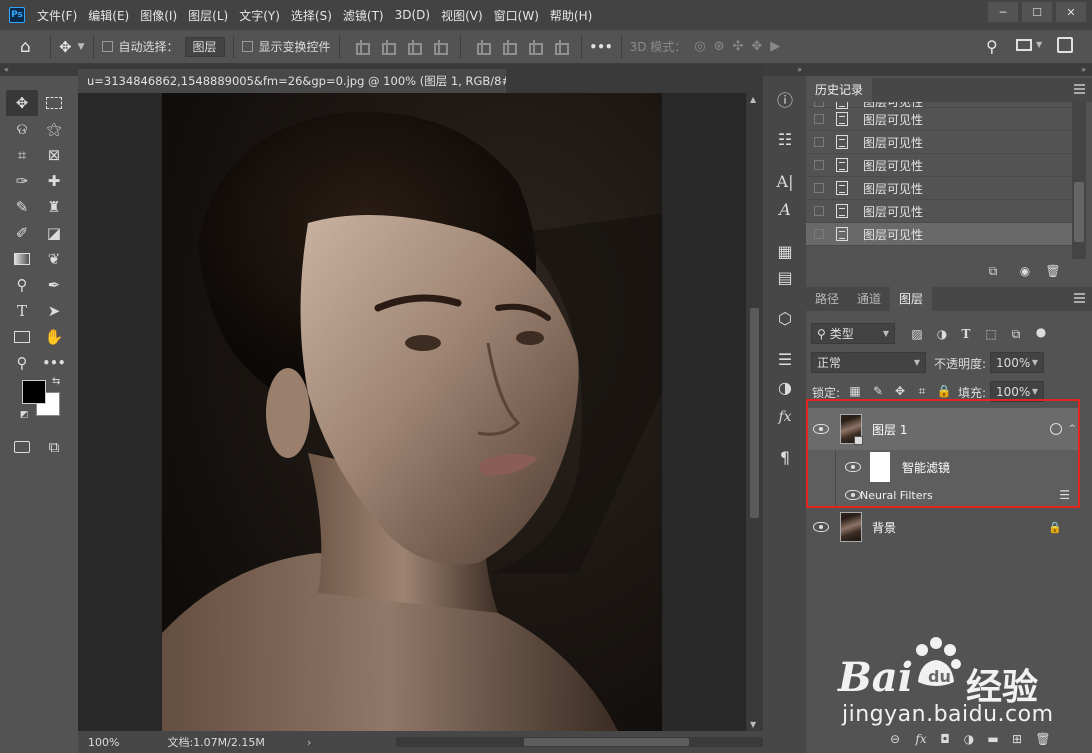 The image size is (1092, 753). What do you see at coordinates (54, 155) in the screenshot?
I see `frame-tool-icon: ⊠` at bounding box center [54, 155].